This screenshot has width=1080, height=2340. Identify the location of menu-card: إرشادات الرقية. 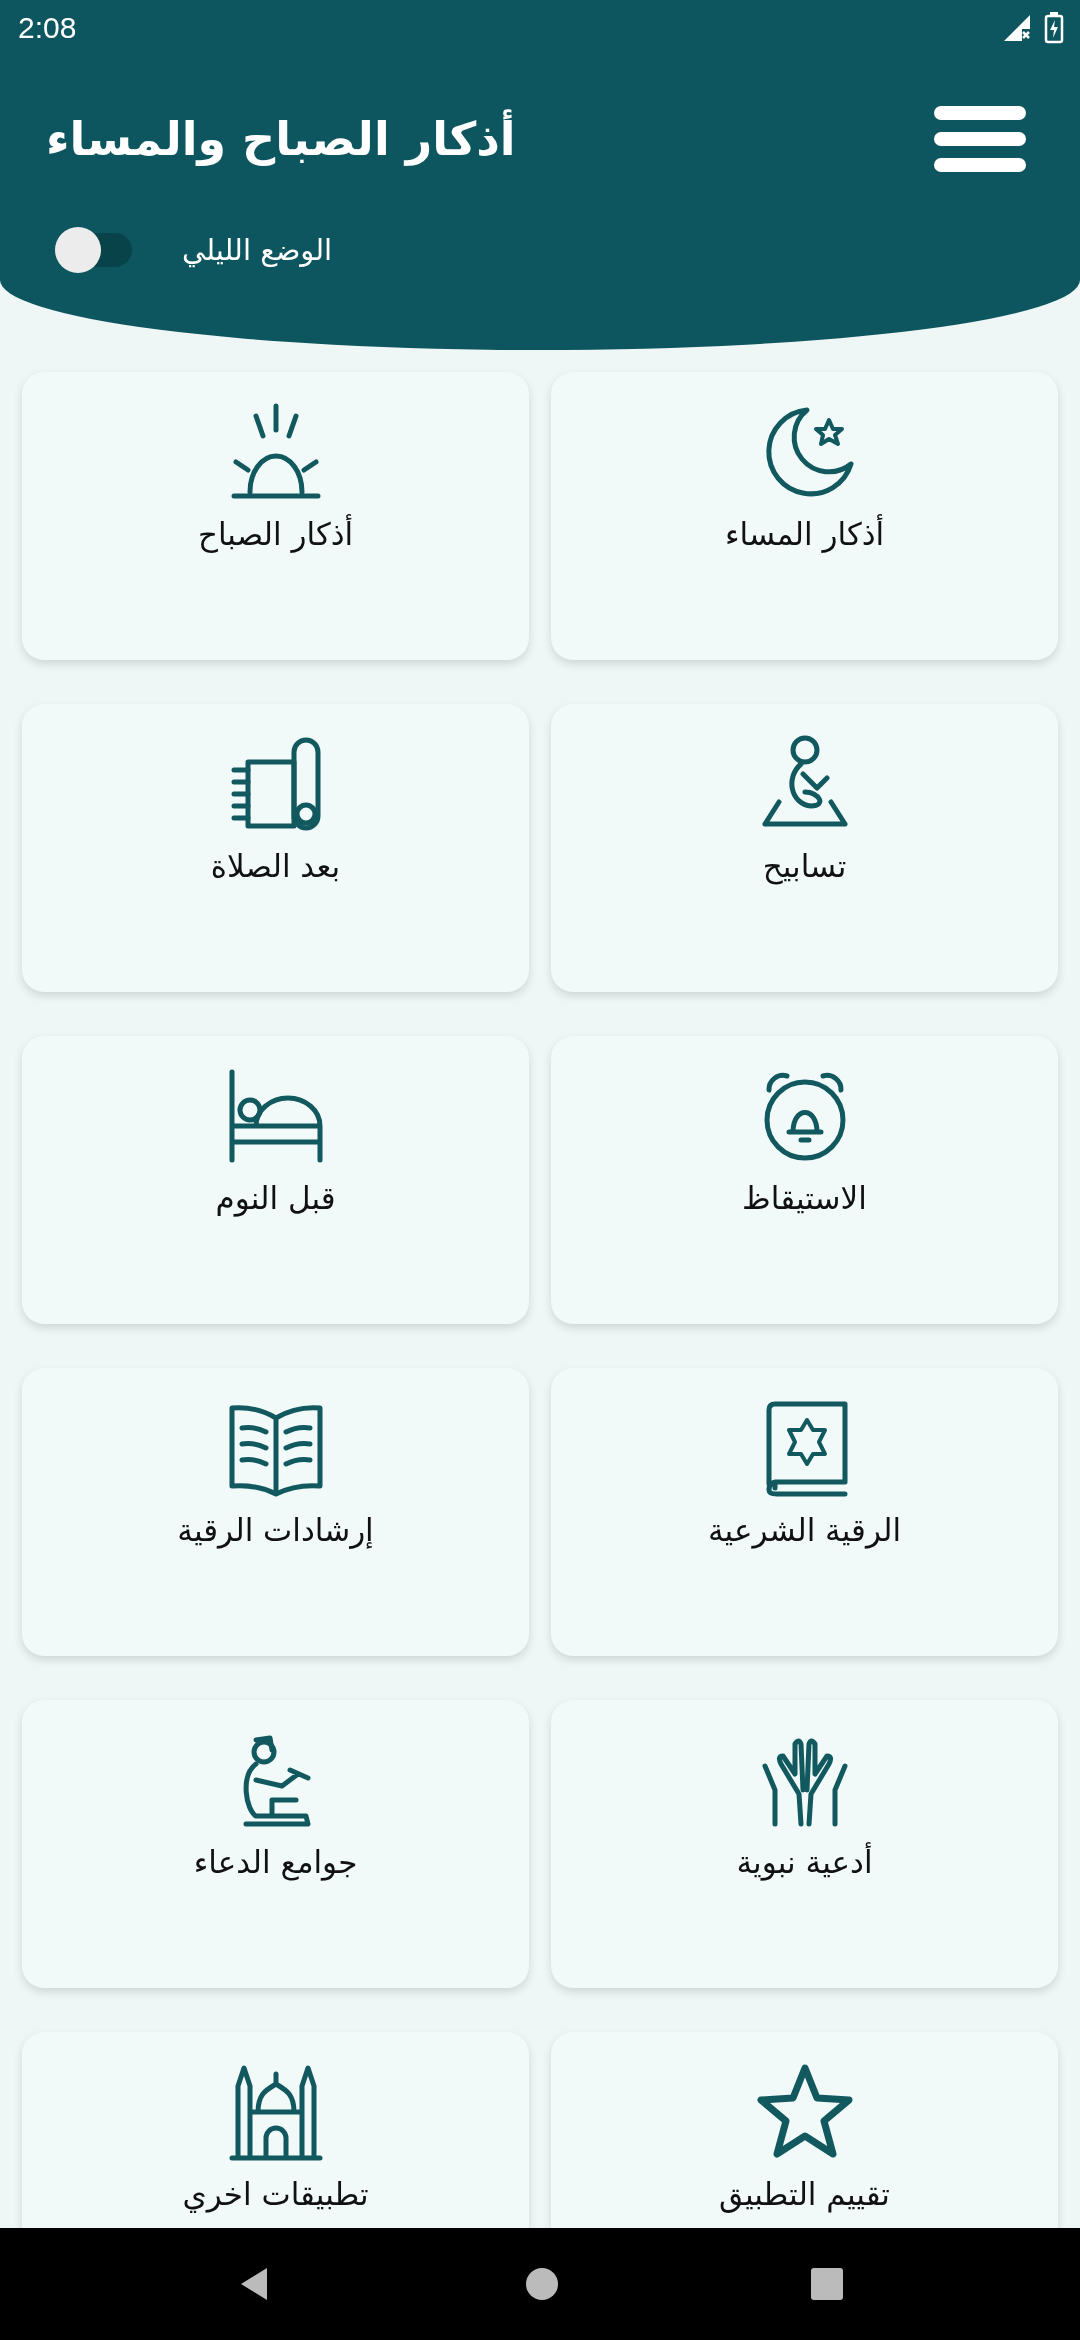
(275, 1512).